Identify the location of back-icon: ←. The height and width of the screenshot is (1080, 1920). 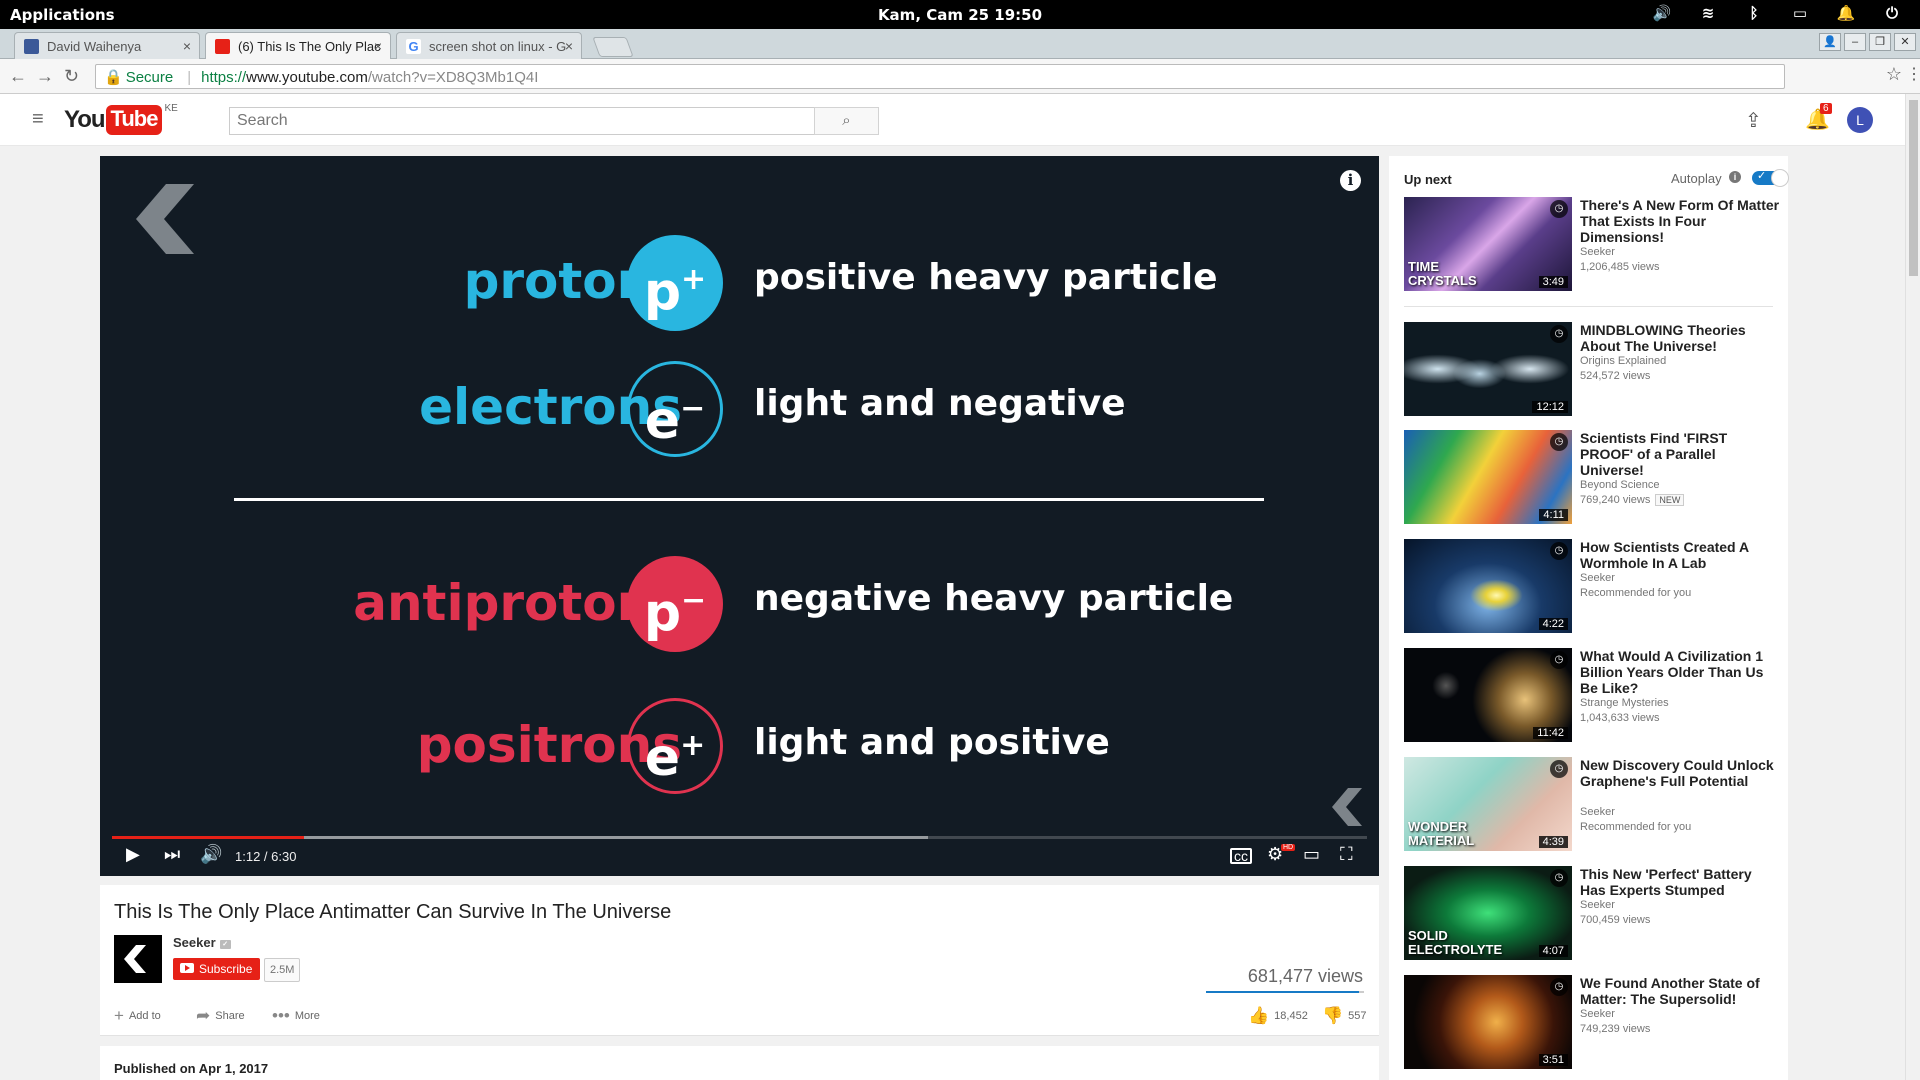
(18, 76).